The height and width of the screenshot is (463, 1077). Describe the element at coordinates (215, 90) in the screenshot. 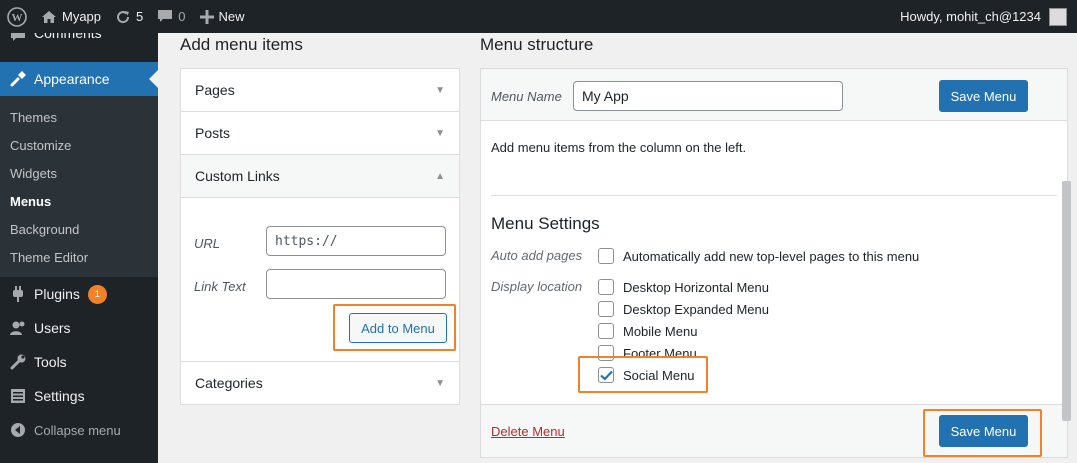

I see `accordion-label: Pages` at that location.